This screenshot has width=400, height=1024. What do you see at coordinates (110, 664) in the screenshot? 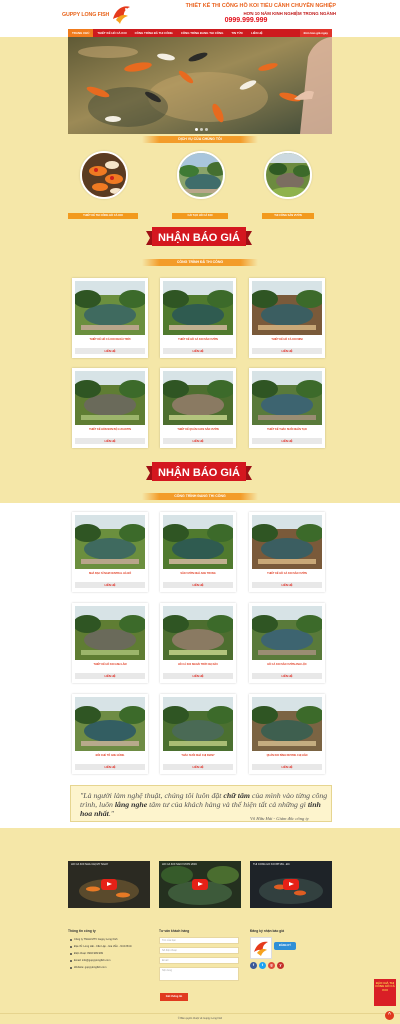
I see `project-caption: THIẾT KẾ HỒ KOI ANH LÂM` at bounding box center [110, 664].